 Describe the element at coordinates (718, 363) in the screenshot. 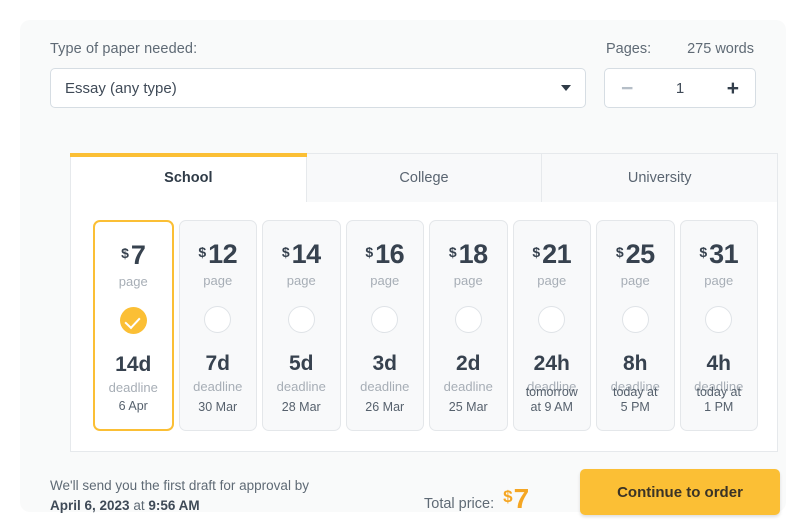

I see `card-deadline-value: 4h` at that location.